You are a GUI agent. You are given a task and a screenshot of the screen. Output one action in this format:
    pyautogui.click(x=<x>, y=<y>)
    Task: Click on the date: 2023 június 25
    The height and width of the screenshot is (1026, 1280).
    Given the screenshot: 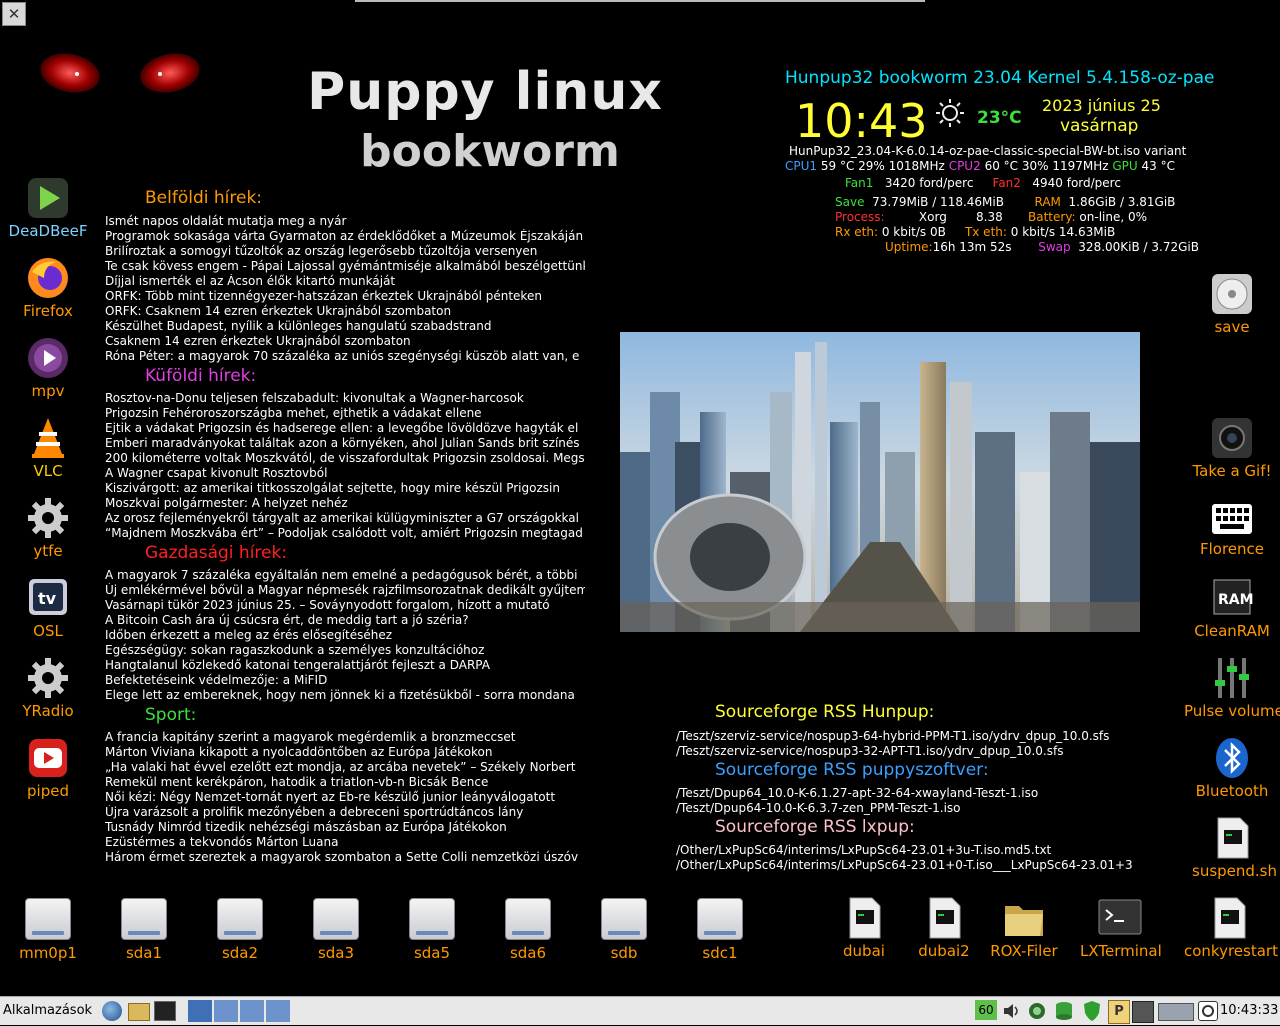 What is the action you would take?
    pyautogui.click(x=1101, y=105)
    